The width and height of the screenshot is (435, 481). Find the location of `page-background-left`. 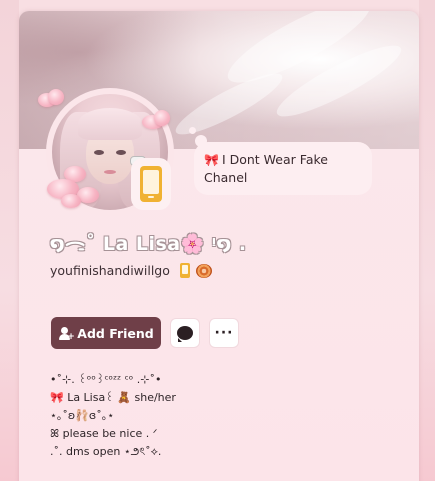

page-background-left is located at coordinates (9, 240).